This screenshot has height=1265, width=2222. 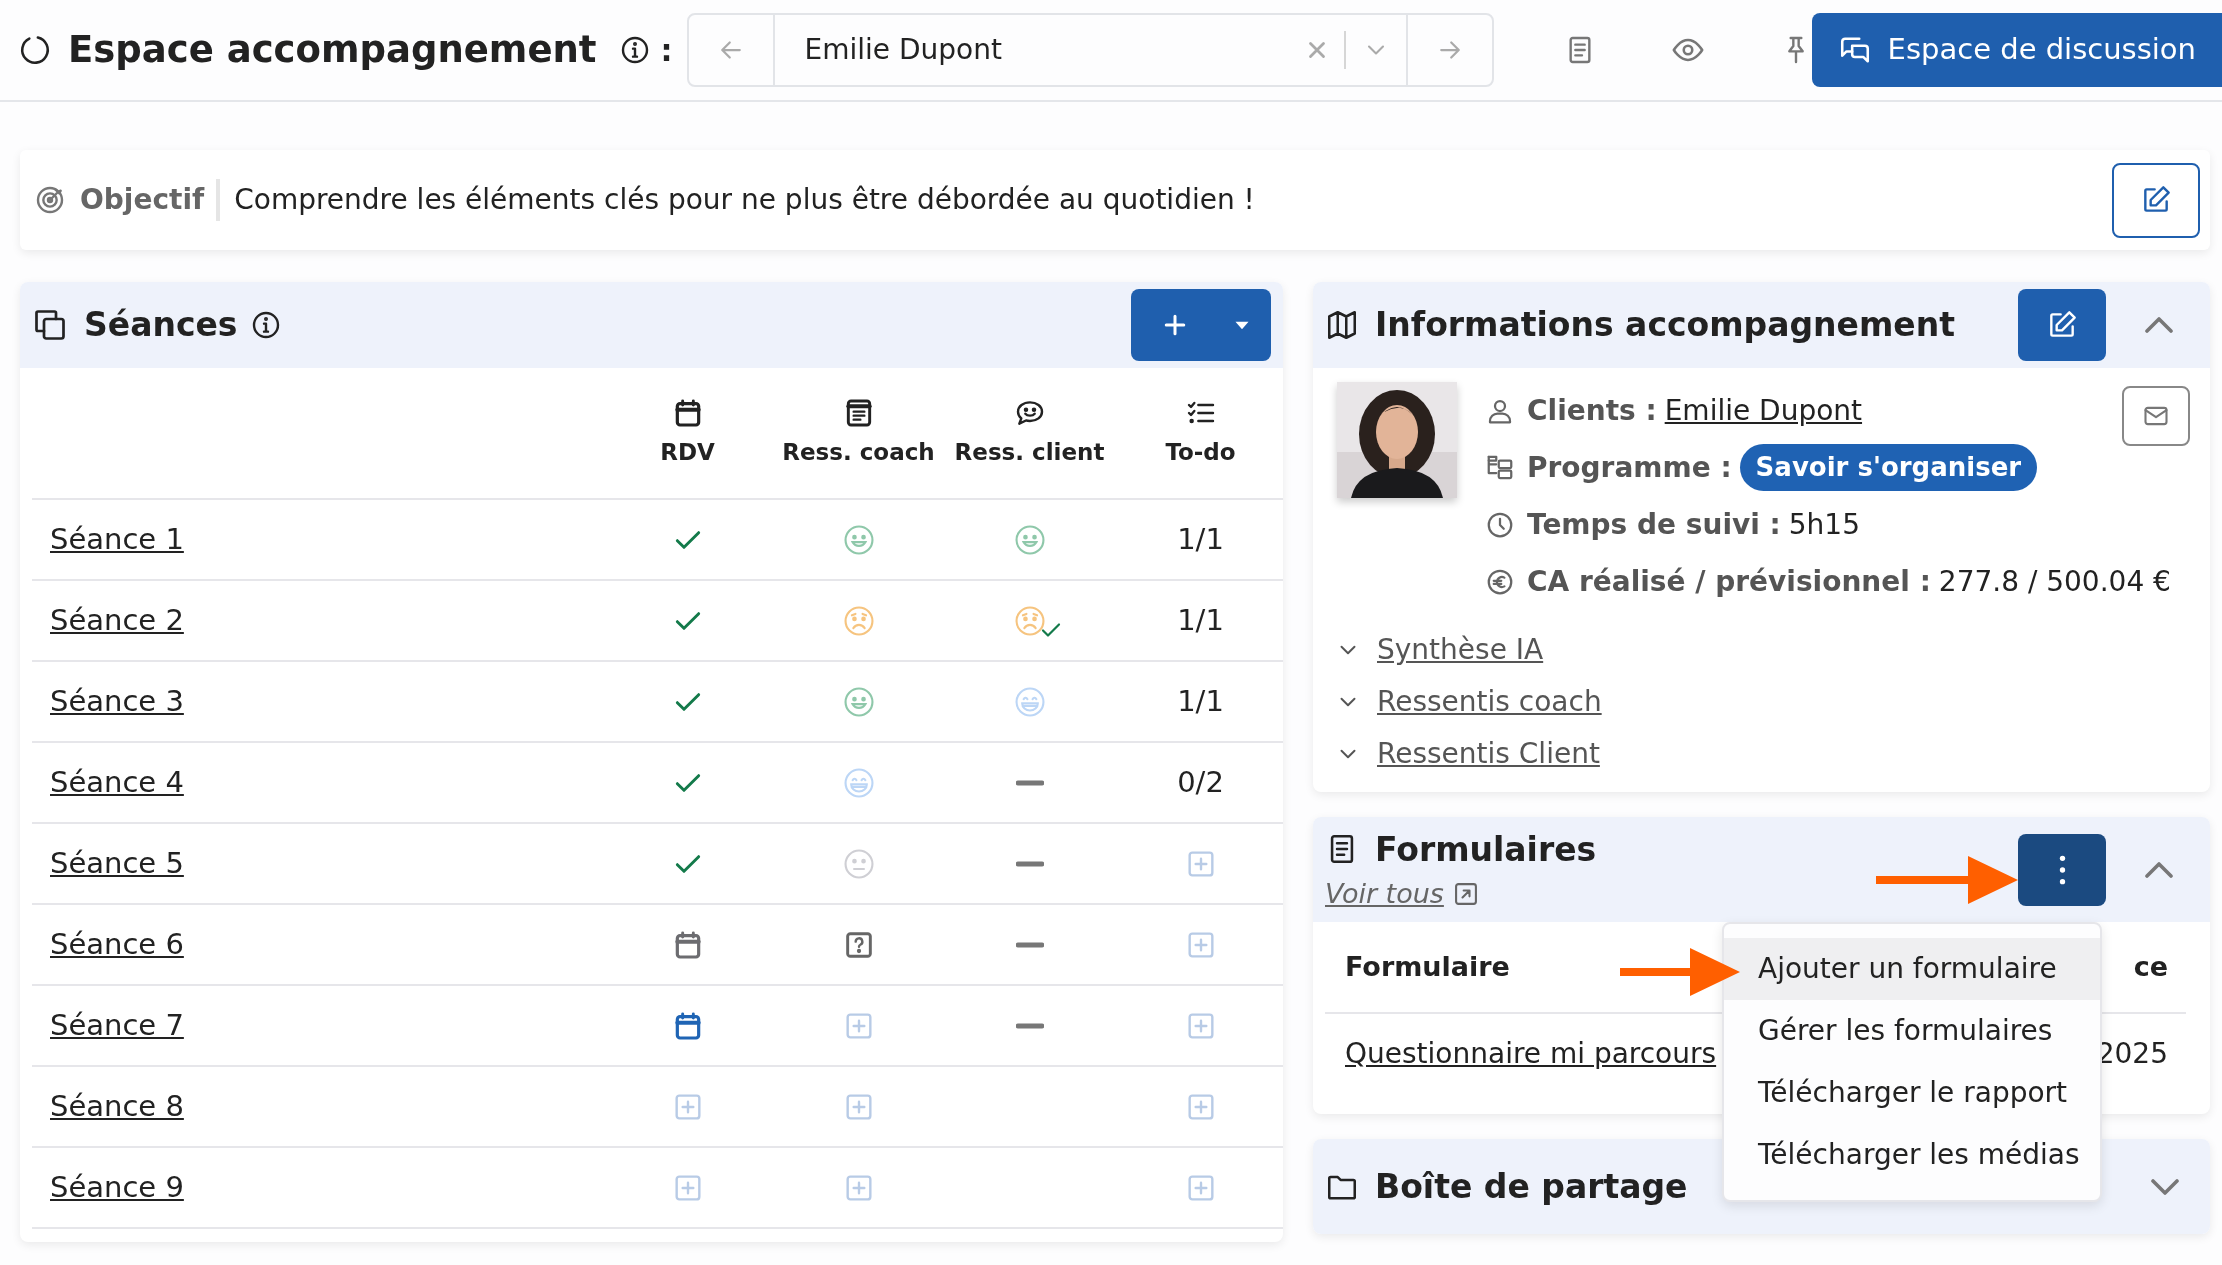 What do you see at coordinates (1488, 754) in the screenshot?
I see `section-link: Ressentis Client` at bounding box center [1488, 754].